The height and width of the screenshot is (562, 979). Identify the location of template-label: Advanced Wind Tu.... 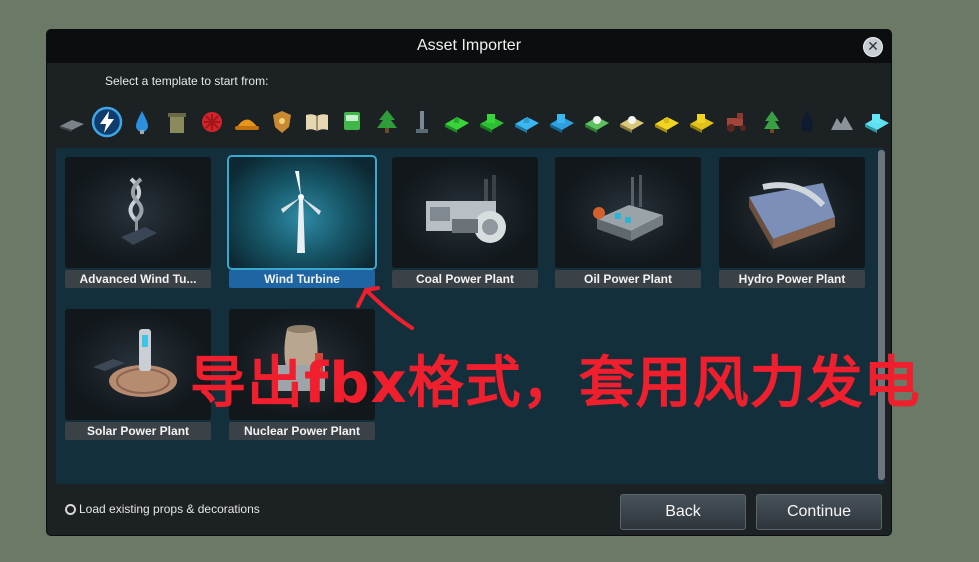
(138, 279).